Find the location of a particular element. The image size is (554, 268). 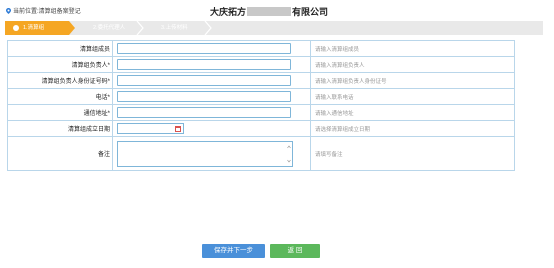

members-label: 清算组成员 is located at coordinates (60, 48).